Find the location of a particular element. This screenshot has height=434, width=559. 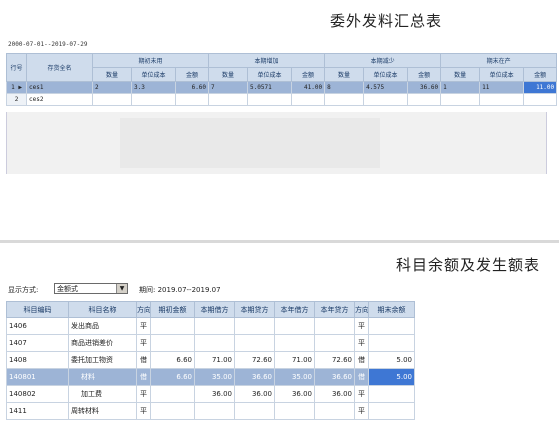

column-header-debit: 本期借方 is located at coordinates (214, 309).